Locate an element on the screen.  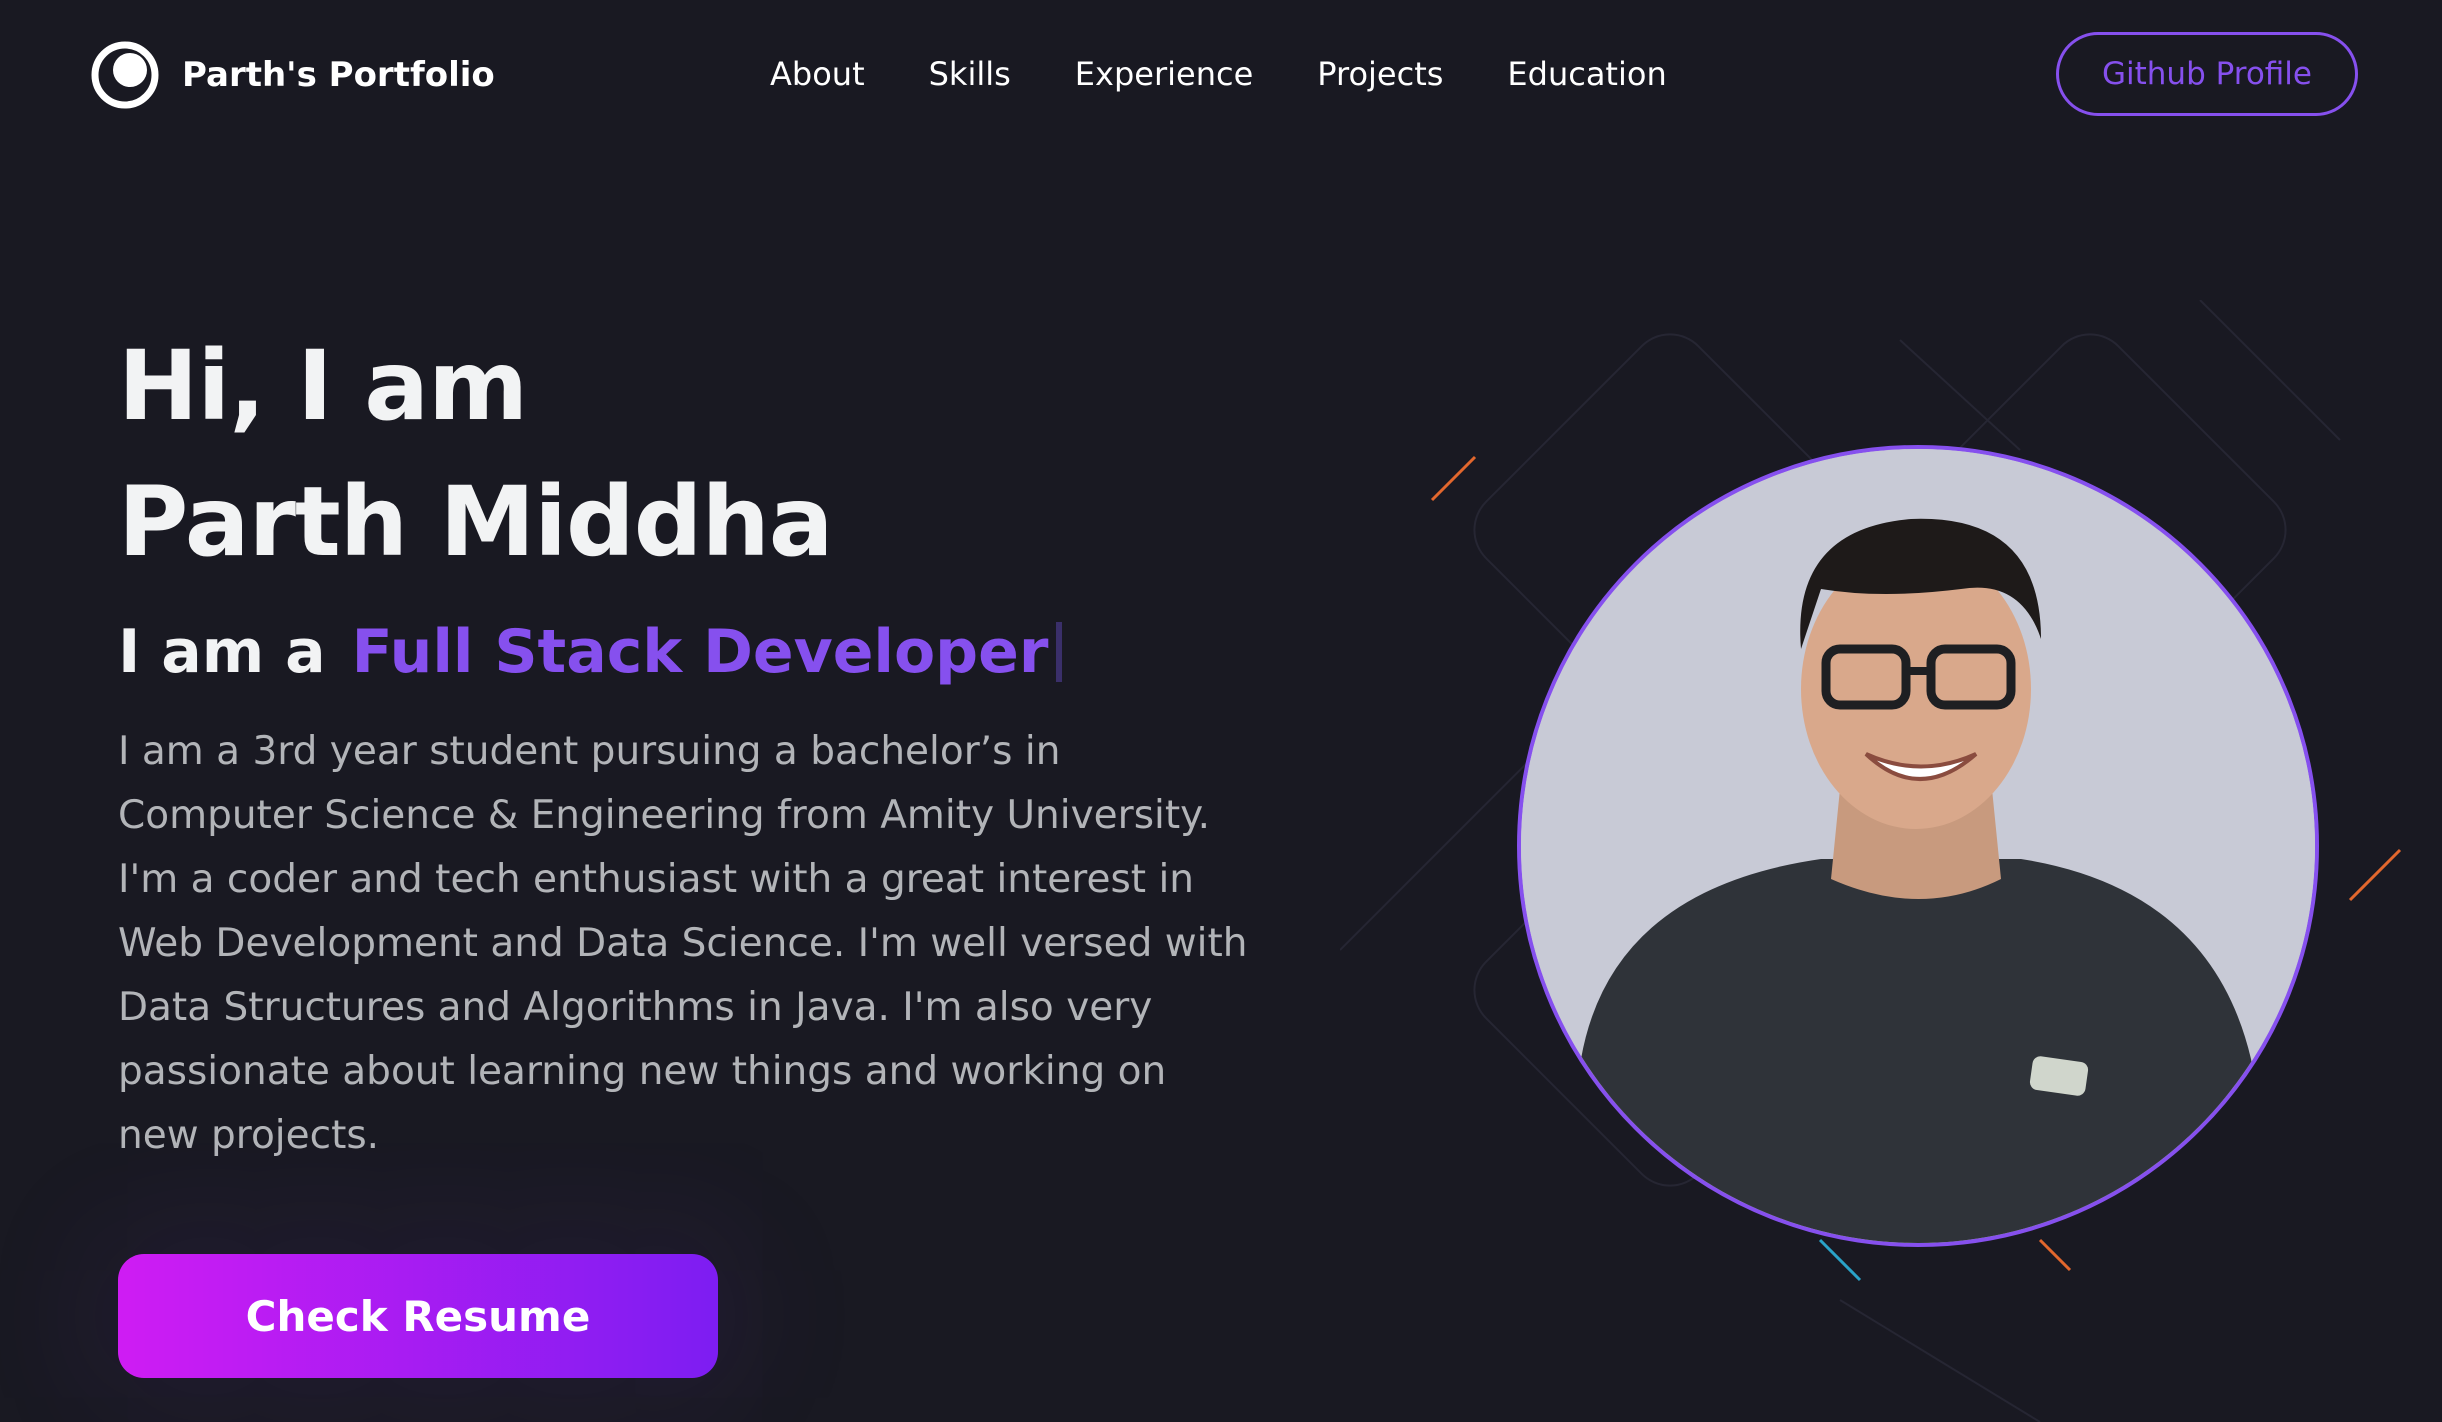
role-line: I am a Full Stack Developer is located at coordinates (590, 652).